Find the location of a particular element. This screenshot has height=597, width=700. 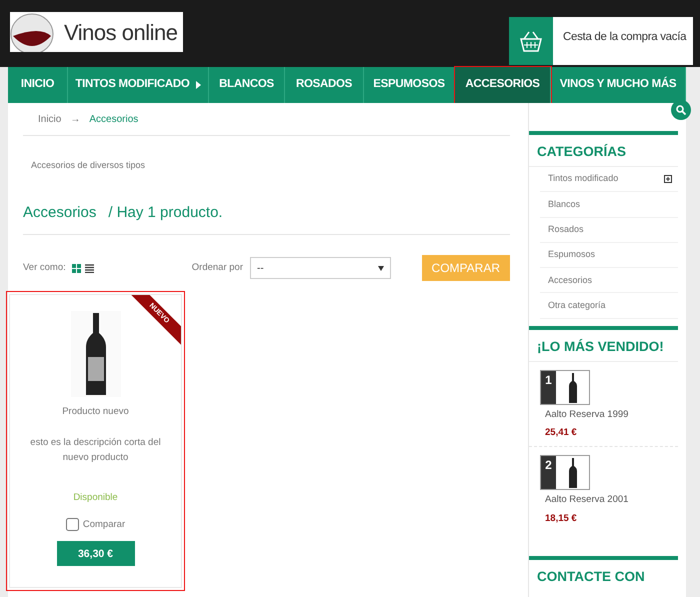

product-description: esto es la descripción corta del nuevo producto is located at coordinates (95, 451).